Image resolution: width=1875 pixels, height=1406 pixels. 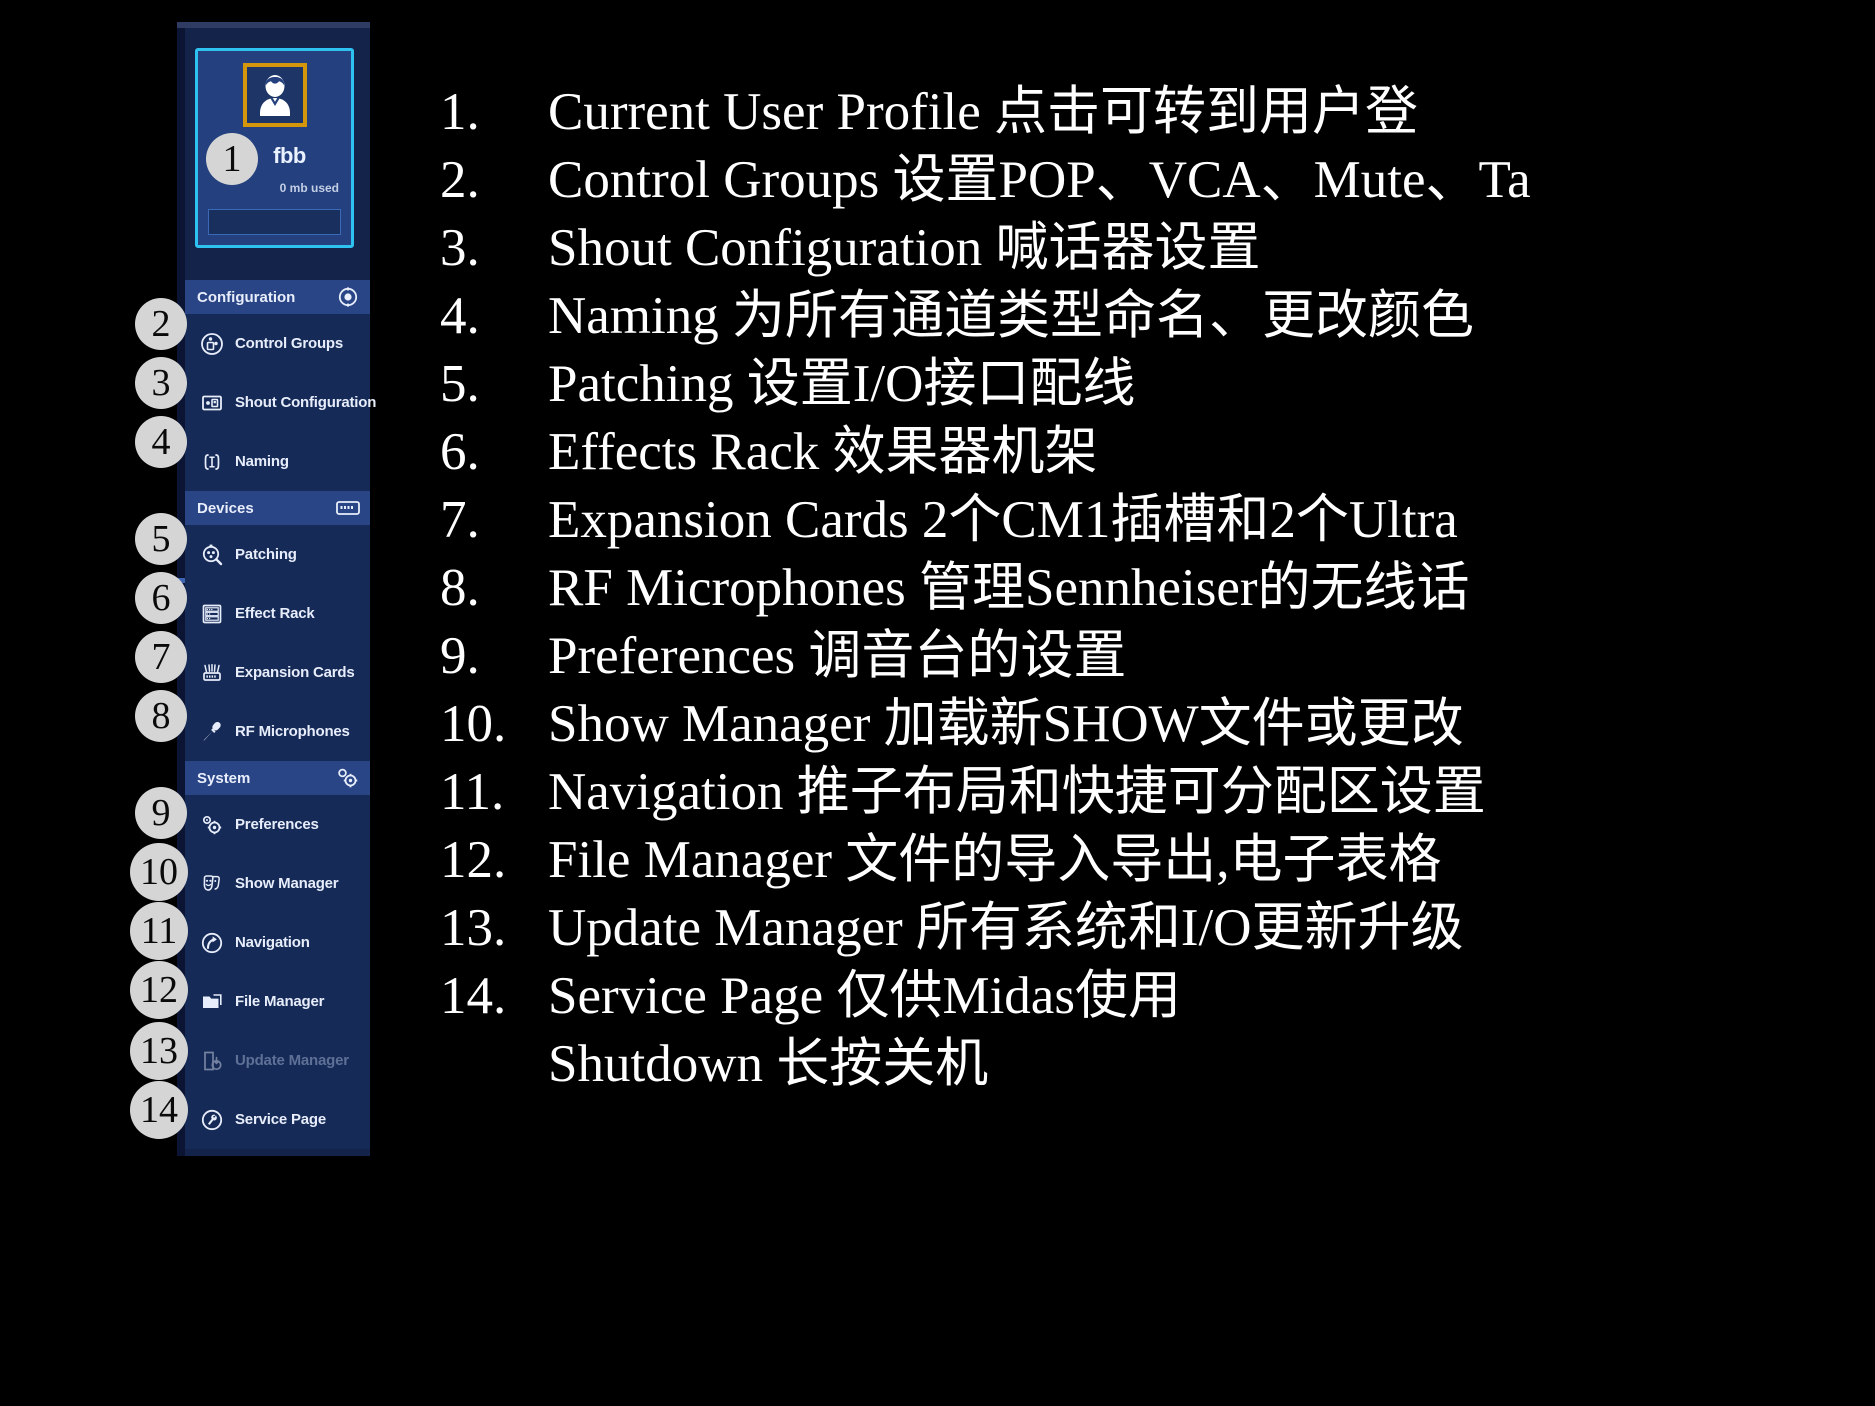 What do you see at coordinates (277, 731) in the screenshot?
I see `sidebar-item-rf-microphones: RF Microphones` at bounding box center [277, 731].